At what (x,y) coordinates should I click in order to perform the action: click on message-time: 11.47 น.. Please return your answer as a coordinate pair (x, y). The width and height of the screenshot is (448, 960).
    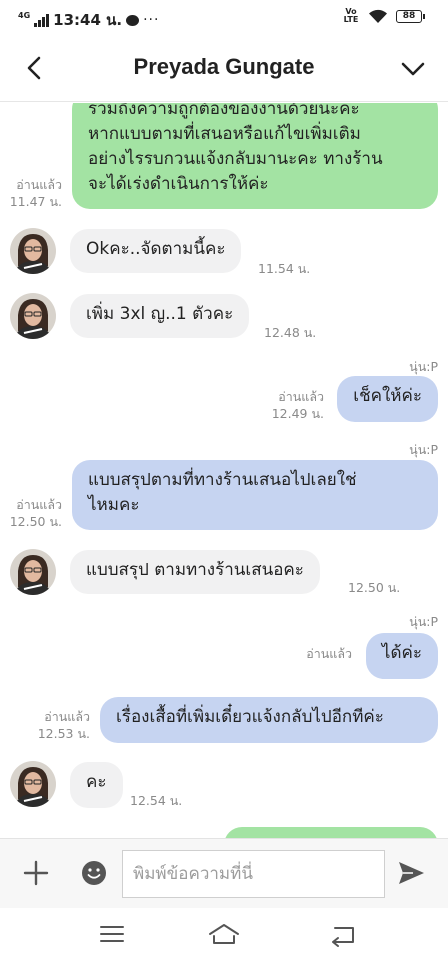
    Looking at the image, I should click on (35, 201).